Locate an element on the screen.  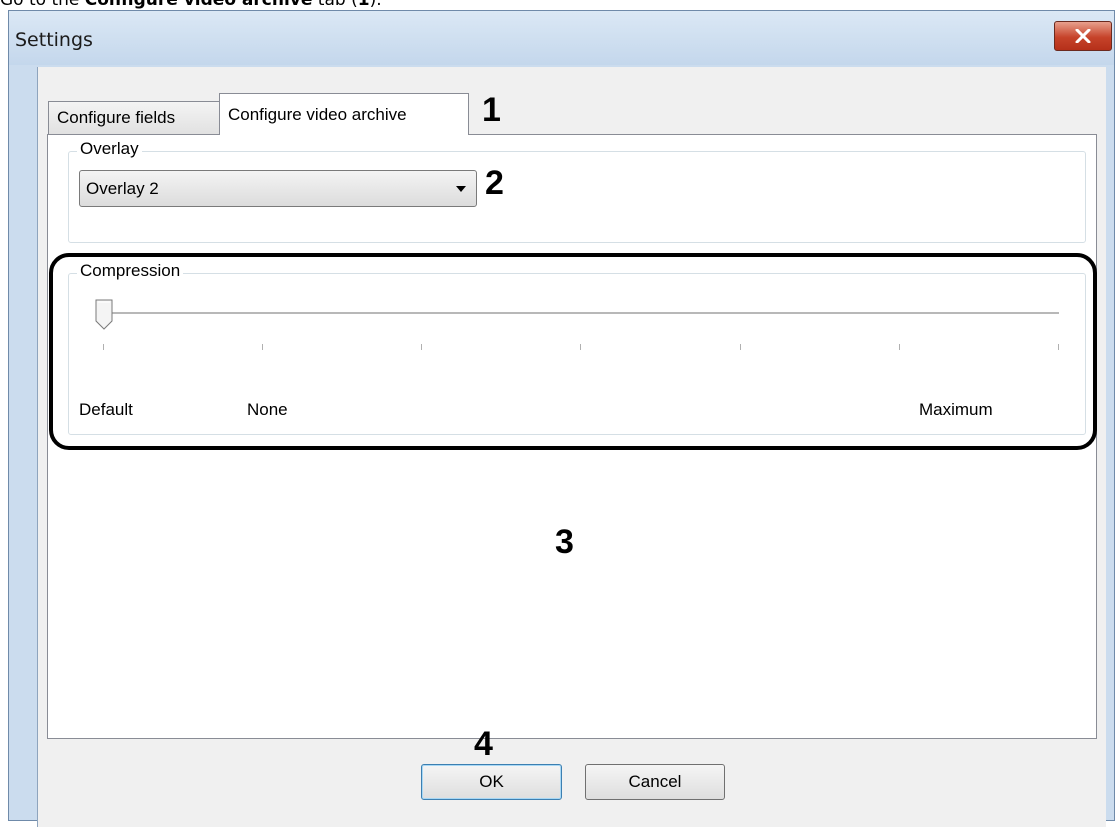
overlay-dropdown: Overlay 2 is located at coordinates (278, 188).